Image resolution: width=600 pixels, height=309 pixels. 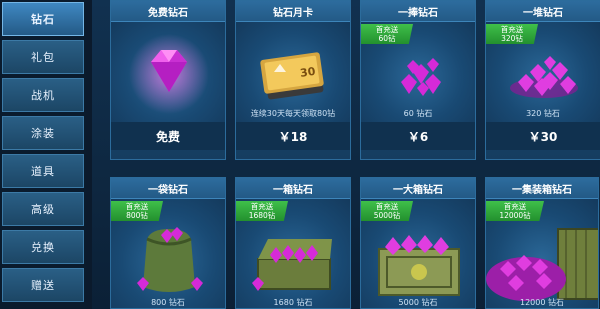 I want to click on gem-icon, so click(x=168, y=72).